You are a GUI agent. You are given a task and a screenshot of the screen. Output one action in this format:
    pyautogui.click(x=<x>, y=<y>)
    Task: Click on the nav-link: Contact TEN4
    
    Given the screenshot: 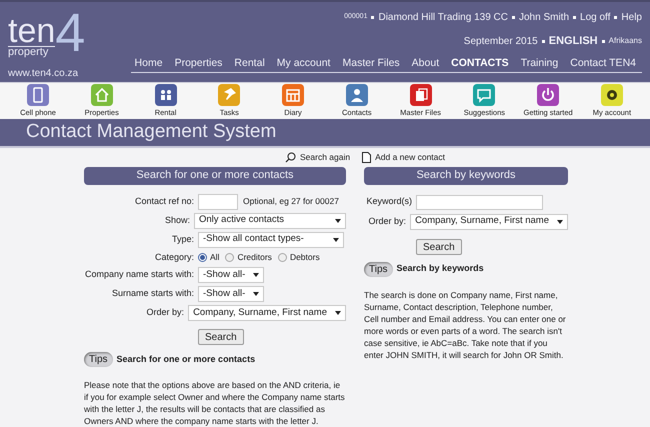 What is the action you would take?
    pyautogui.click(x=603, y=64)
    